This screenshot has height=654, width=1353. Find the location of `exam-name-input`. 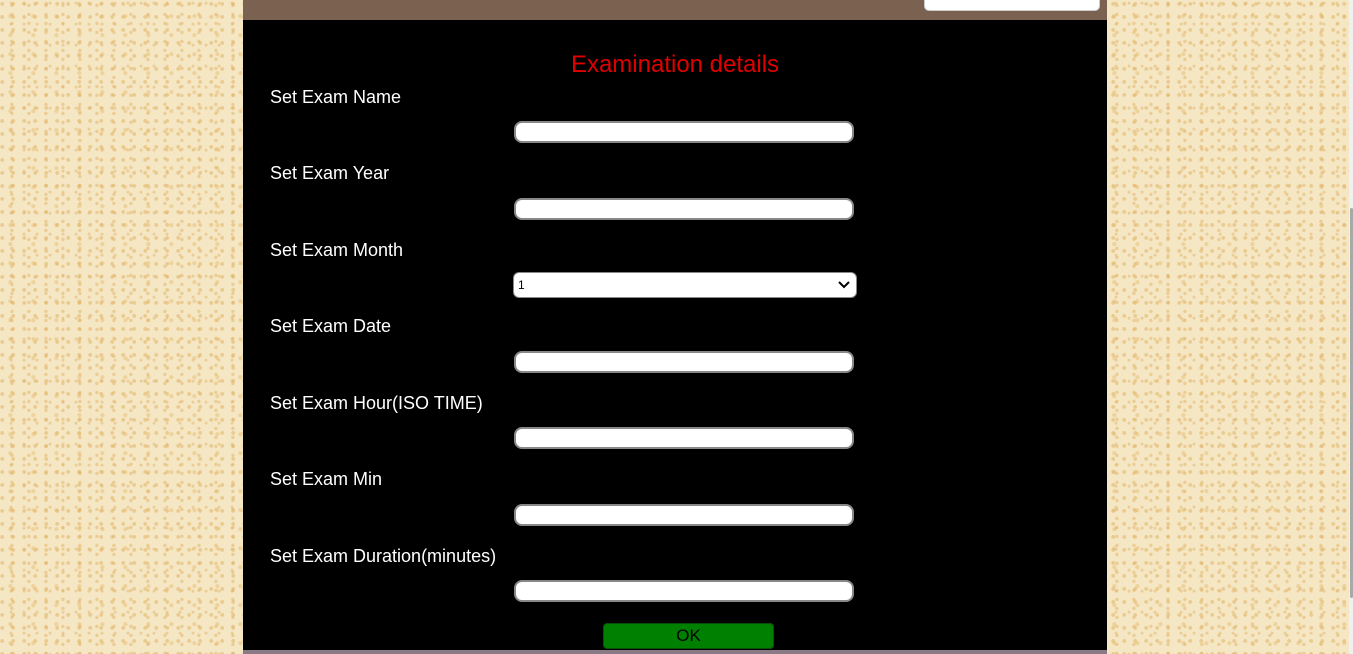

exam-name-input is located at coordinates (684, 132).